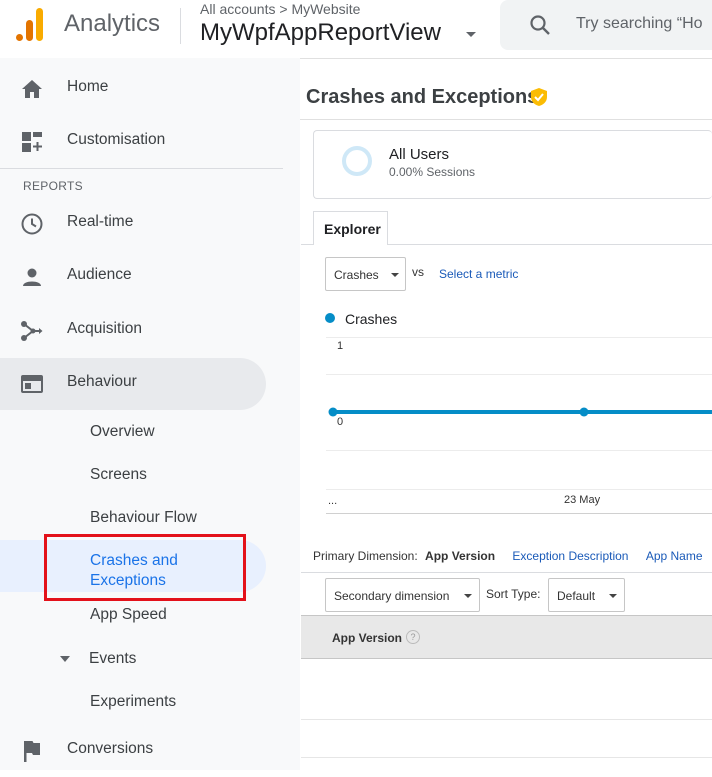 The width and height of the screenshot is (712, 777). Describe the element at coordinates (506, 572) in the screenshot. I see `toolbar-divider` at that location.